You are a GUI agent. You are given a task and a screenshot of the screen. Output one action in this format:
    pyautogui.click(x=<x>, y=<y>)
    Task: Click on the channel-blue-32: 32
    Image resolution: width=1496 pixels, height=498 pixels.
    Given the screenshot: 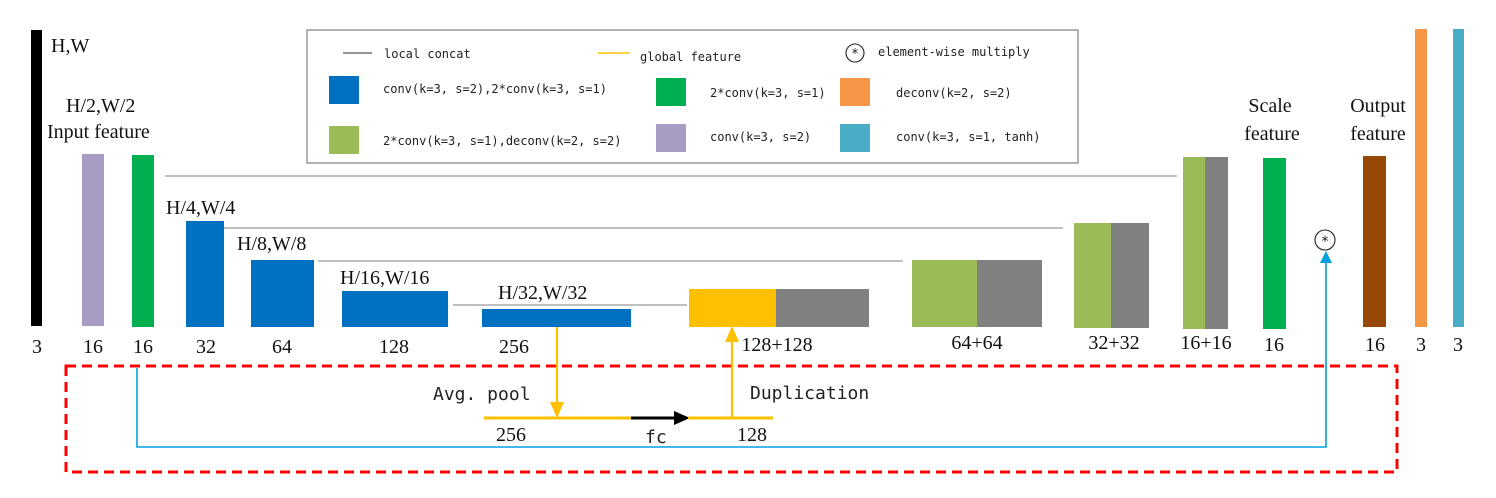 What is the action you would take?
    pyautogui.click(x=206, y=347)
    